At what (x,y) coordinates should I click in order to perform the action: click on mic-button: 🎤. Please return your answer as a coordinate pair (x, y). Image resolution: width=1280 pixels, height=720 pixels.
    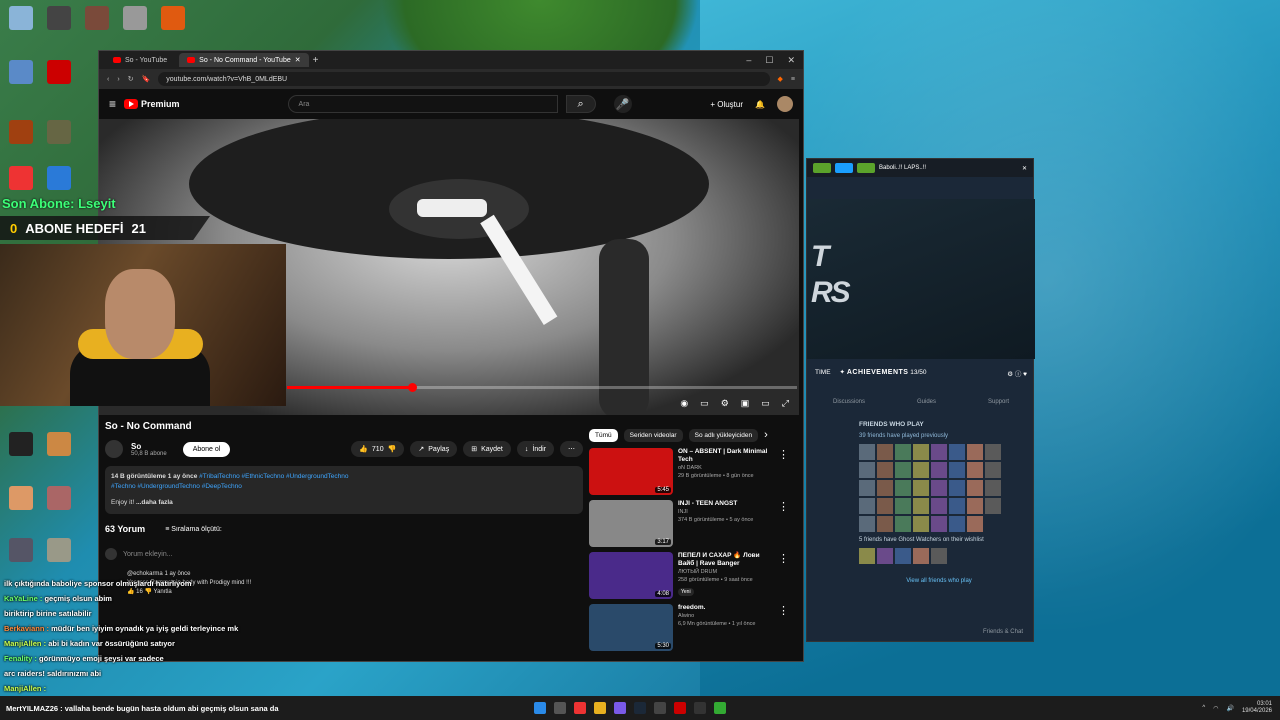
    Looking at the image, I should click on (622, 104).